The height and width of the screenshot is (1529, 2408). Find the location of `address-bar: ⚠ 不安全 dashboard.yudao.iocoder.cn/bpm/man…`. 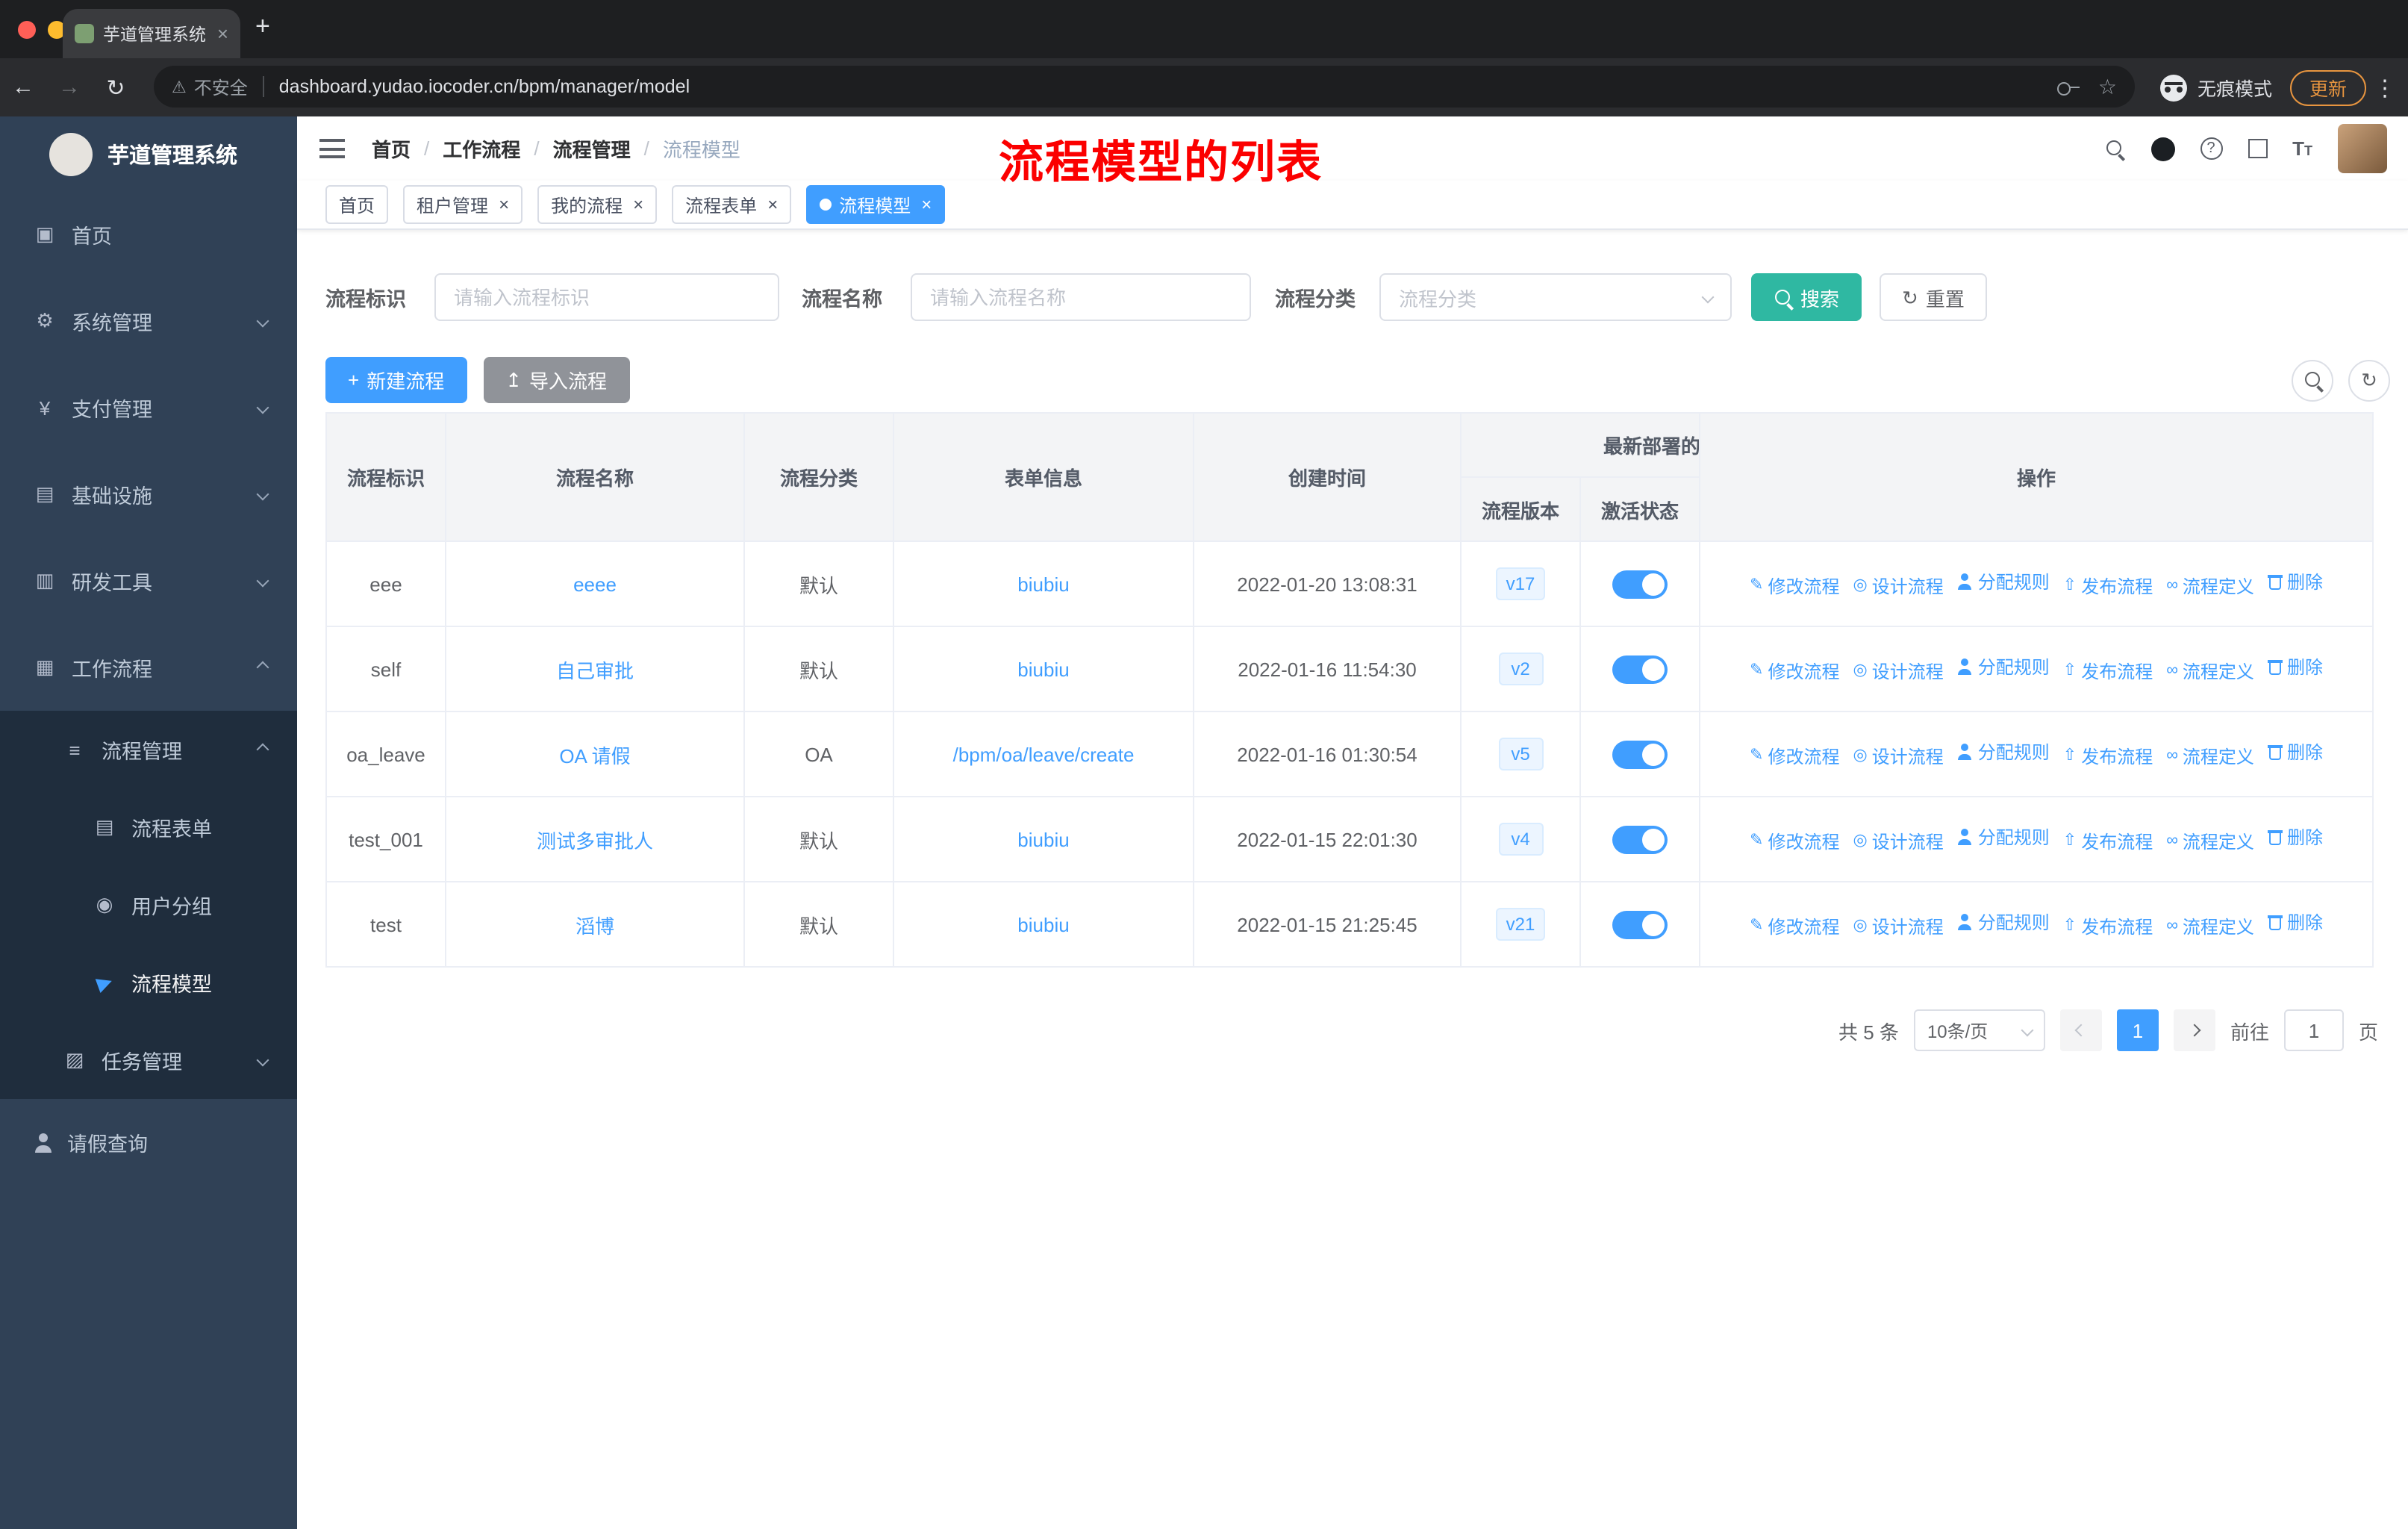

address-bar: ⚠ 不安全 dashboard.yudao.iocoder.cn/bpm/man… is located at coordinates (1144, 87).